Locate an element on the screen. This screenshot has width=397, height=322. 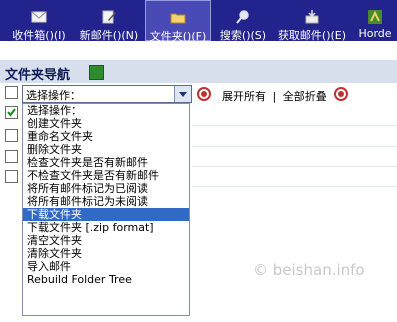
dropdown-option: 将所有邮件标记为未阅读 is located at coordinates (106, 201).